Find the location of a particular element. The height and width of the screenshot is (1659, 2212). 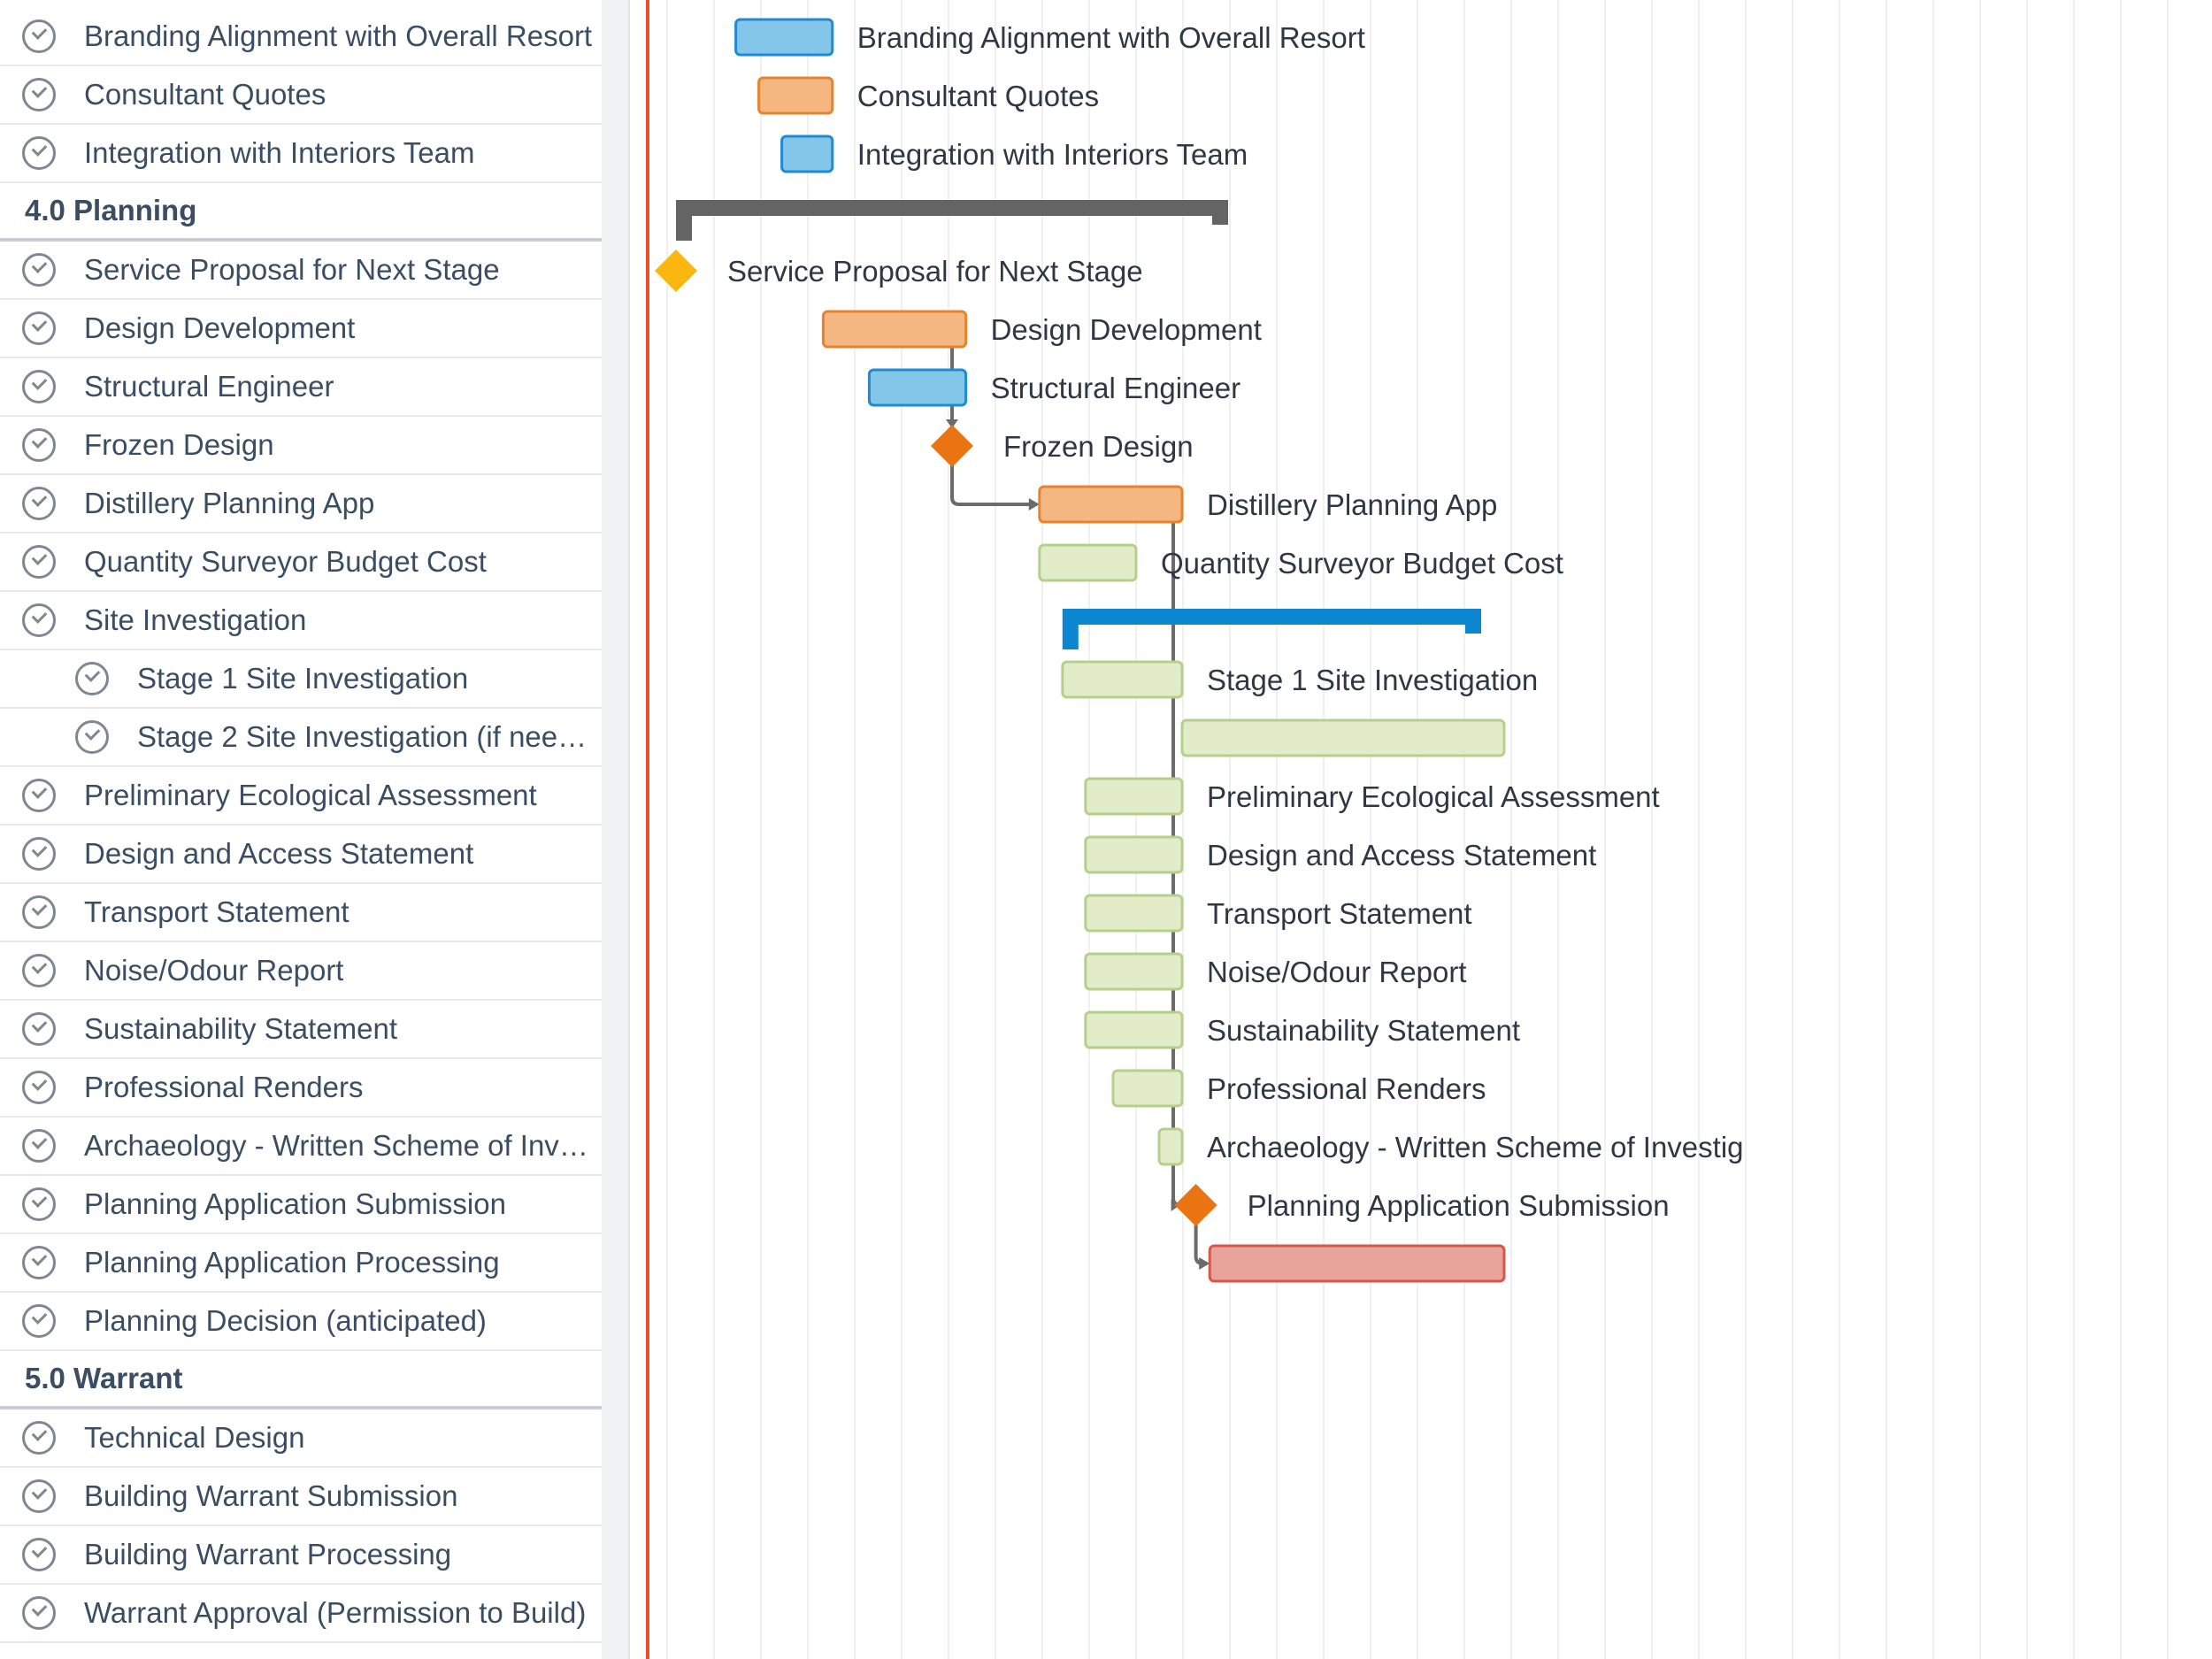

task-name: Quantity Surveyor Budget Cost is located at coordinates (286, 561).